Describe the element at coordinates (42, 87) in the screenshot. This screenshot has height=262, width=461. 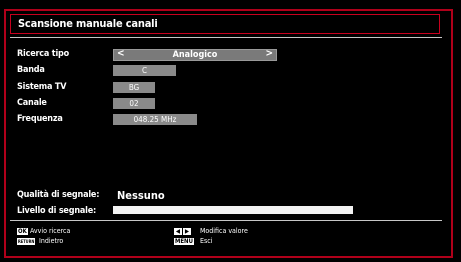
I see `tv-system-label: Sistema TV` at that location.